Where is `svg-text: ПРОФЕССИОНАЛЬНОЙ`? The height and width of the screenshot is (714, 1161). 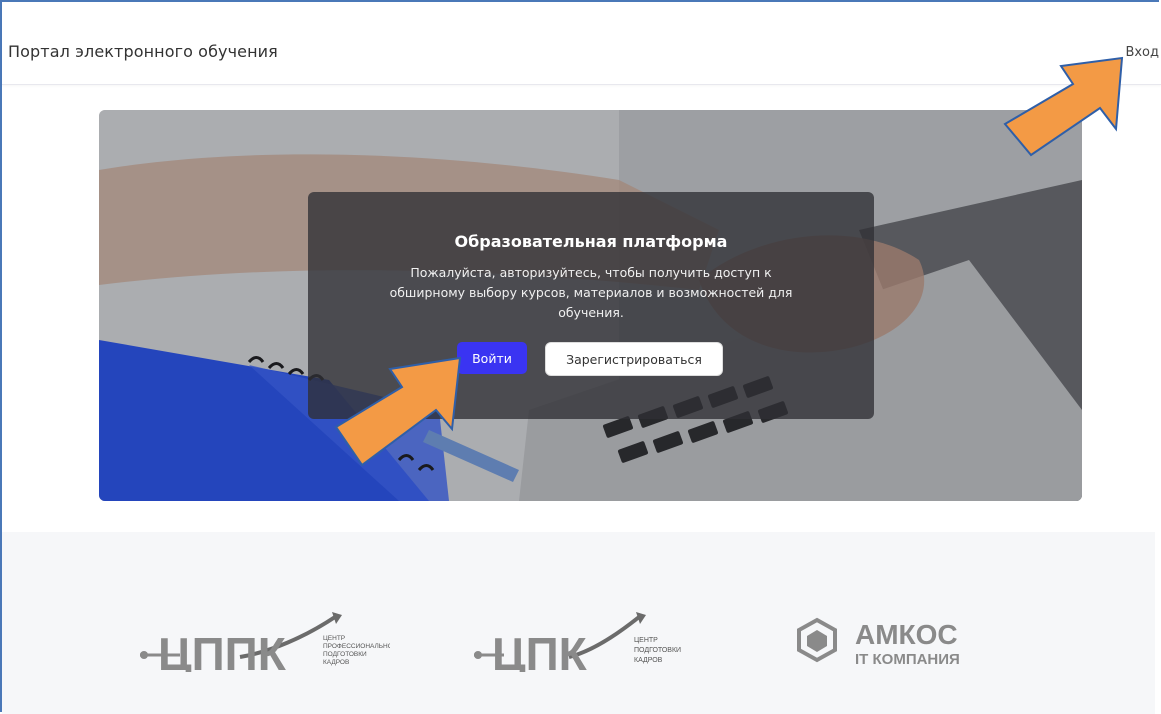
svg-text: ПРОФЕССИОНАЛЬНОЙ is located at coordinates (356, 645).